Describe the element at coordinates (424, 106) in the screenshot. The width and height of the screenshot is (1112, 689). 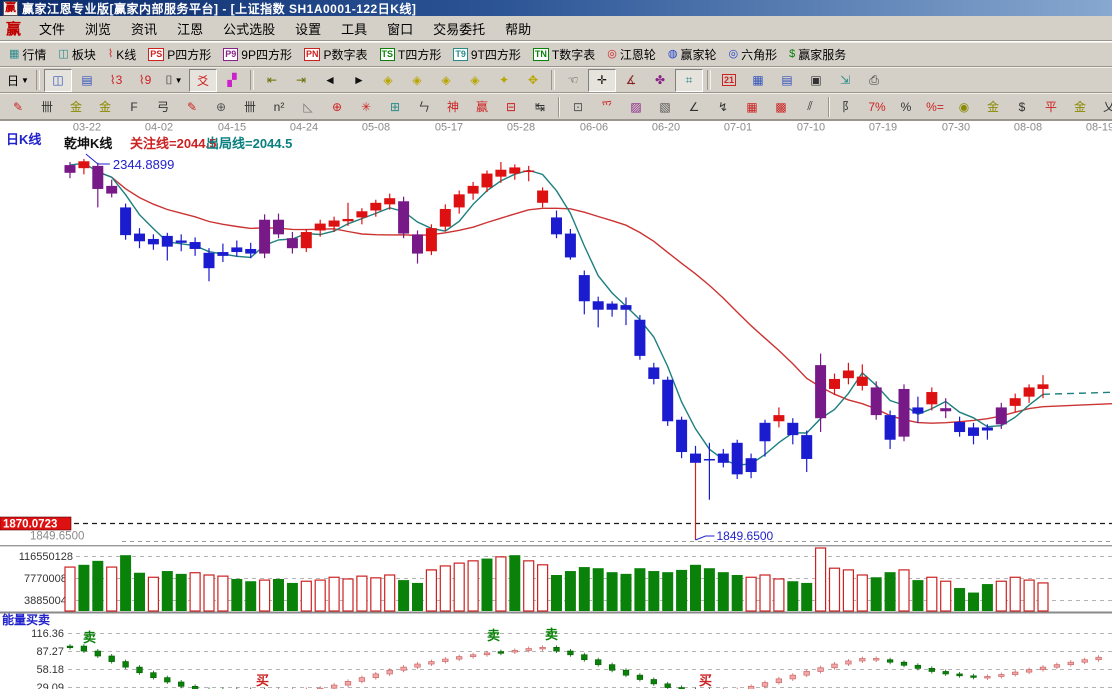
I see `k-note-button: ㄣ` at that location.